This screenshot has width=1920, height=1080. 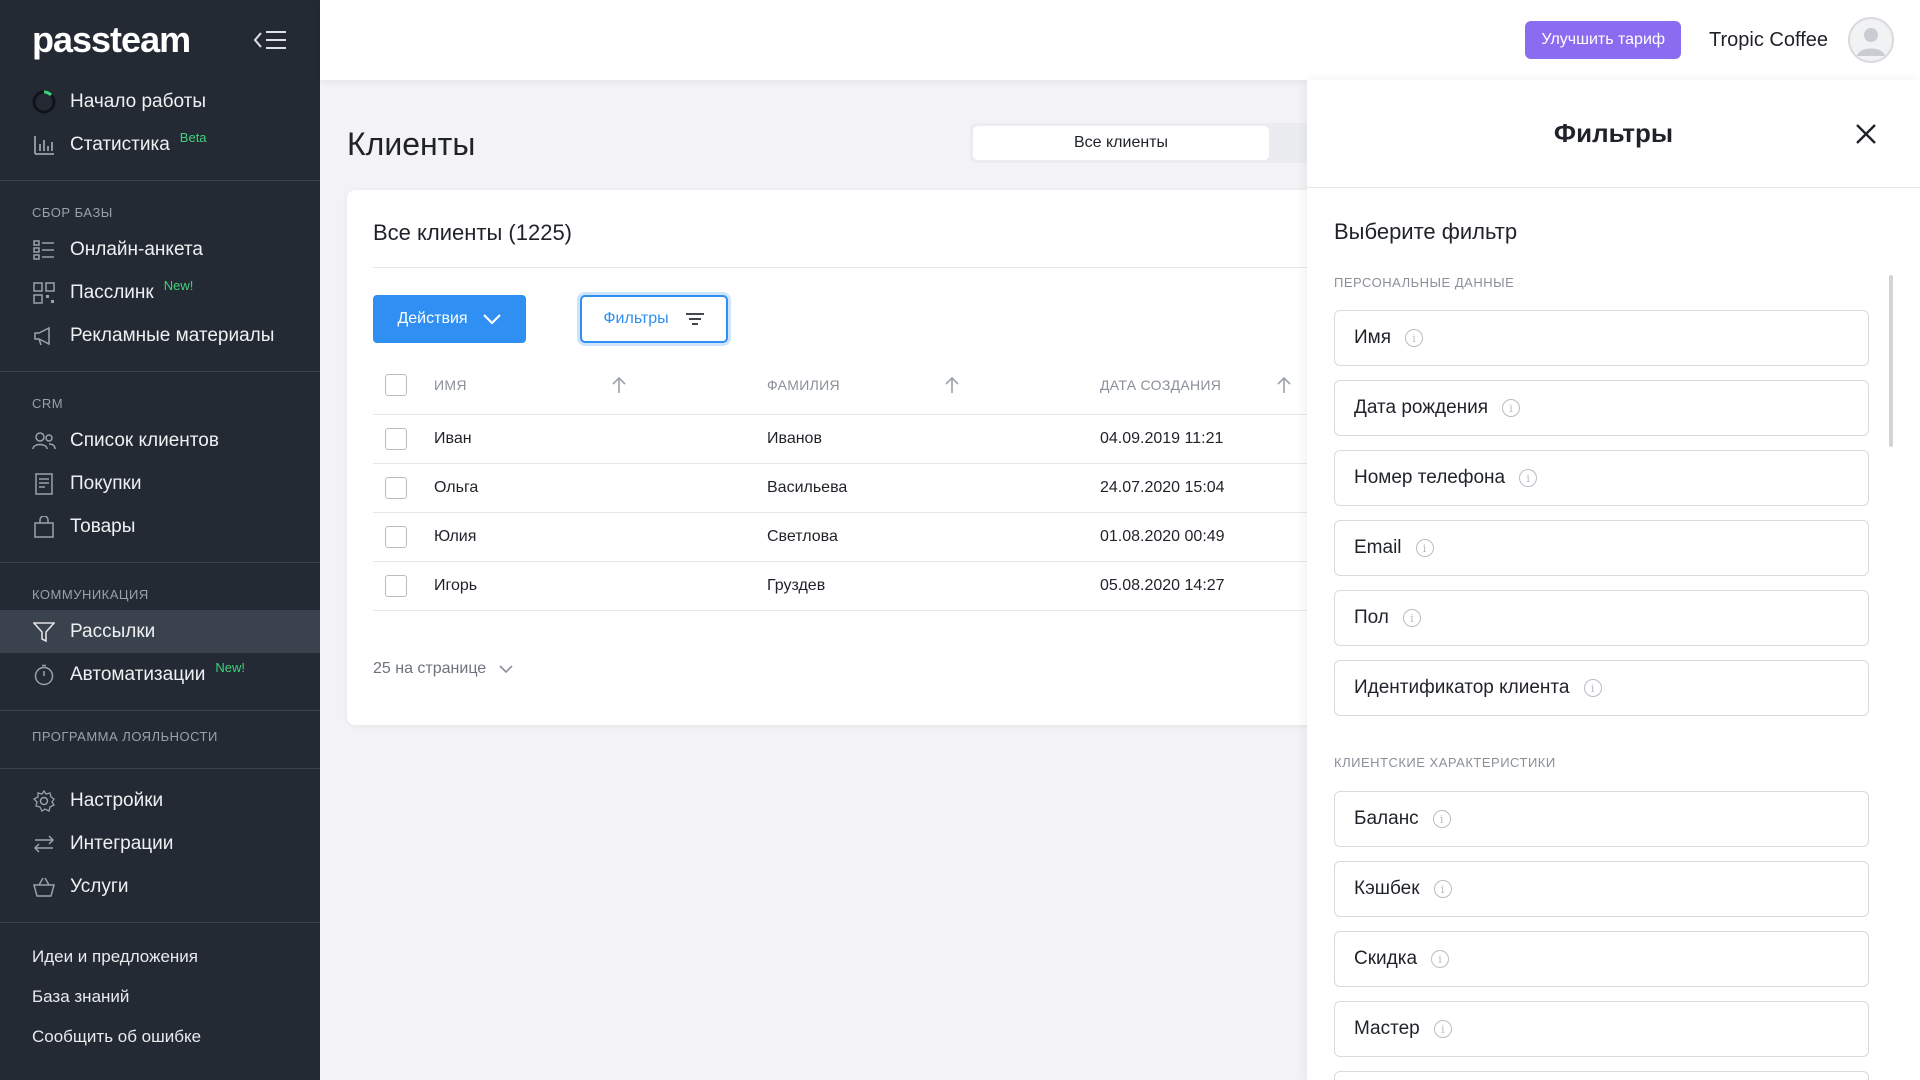 What do you see at coordinates (172, 335) in the screenshot?
I see `sidebar-item-label: Рекламные материалы` at bounding box center [172, 335].